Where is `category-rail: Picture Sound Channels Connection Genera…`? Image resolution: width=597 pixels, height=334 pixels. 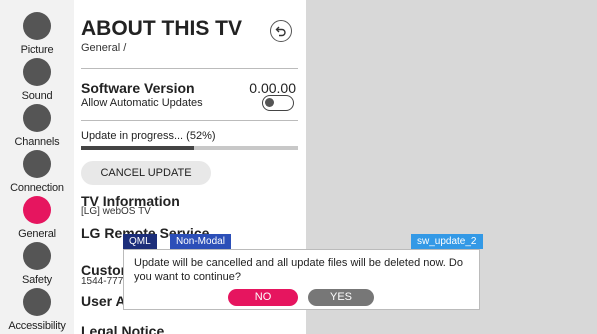 category-rail: Picture Sound Channels Connection Genera… is located at coordinates (37, 167).